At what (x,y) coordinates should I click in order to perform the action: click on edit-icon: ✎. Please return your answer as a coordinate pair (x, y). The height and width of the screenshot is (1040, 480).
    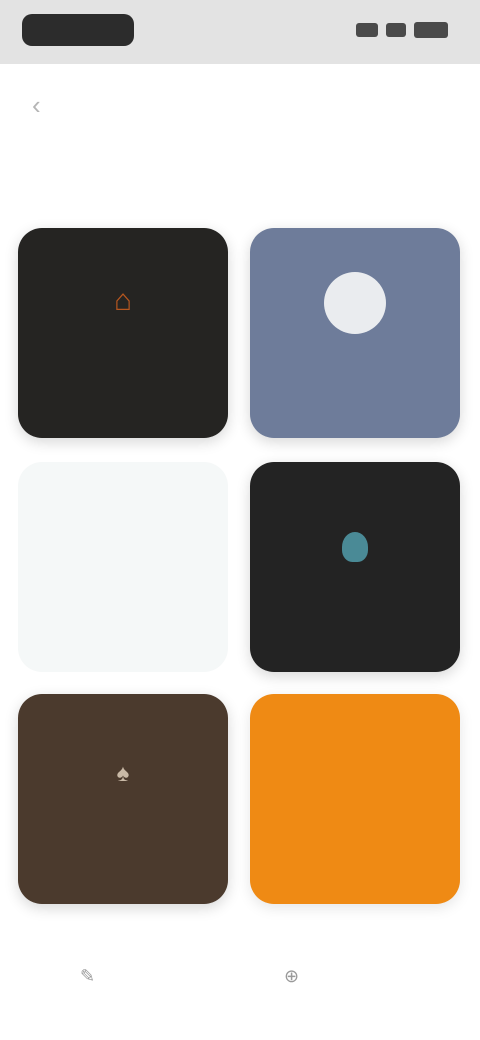
    Looking at the image, I should click on (88, 976).